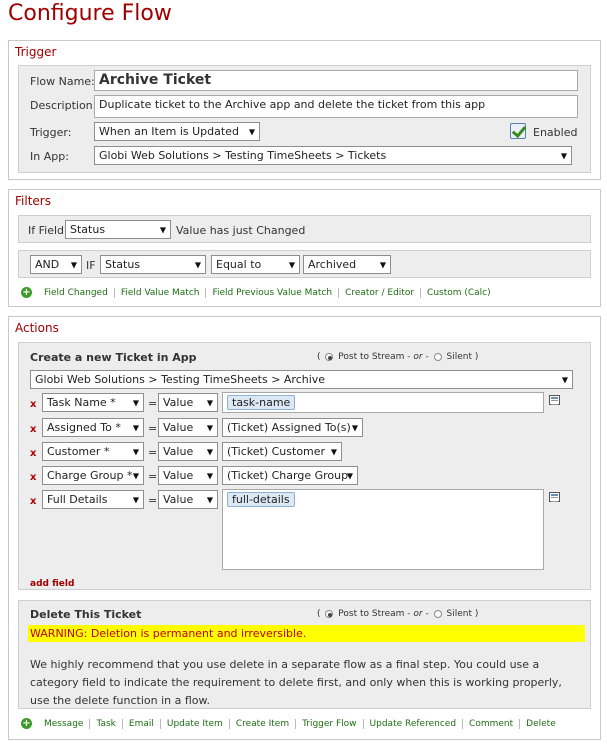 The width and height of the screenshot is (607, 746). I want to click on mode-select-assigned-to: Value ▼, so click(188, 427).